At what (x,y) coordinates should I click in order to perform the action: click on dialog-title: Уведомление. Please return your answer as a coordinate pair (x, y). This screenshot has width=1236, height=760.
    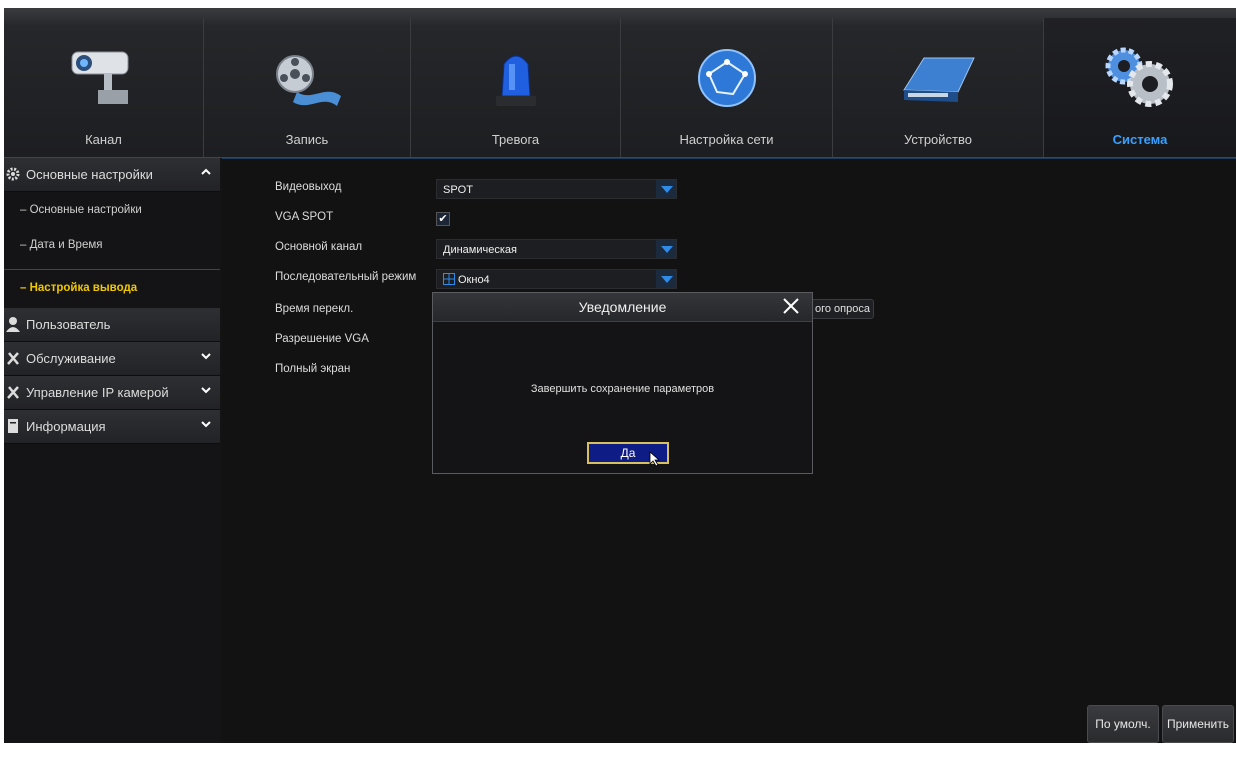
    Looking at the image, I should click on (622, 307).